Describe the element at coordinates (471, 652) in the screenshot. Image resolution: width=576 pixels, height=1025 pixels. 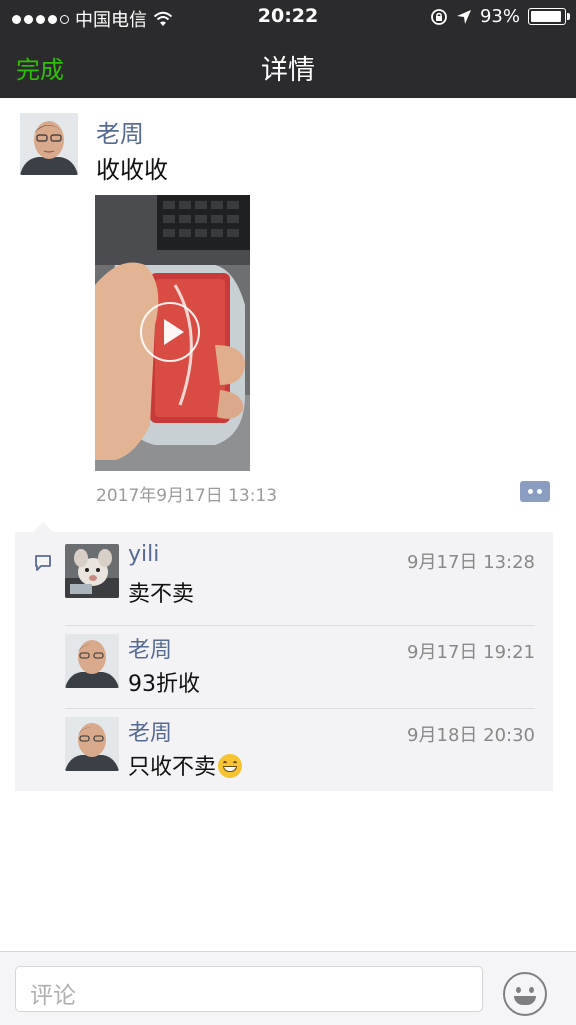
I see `comment-time: 9月17日 19:21` at that location.